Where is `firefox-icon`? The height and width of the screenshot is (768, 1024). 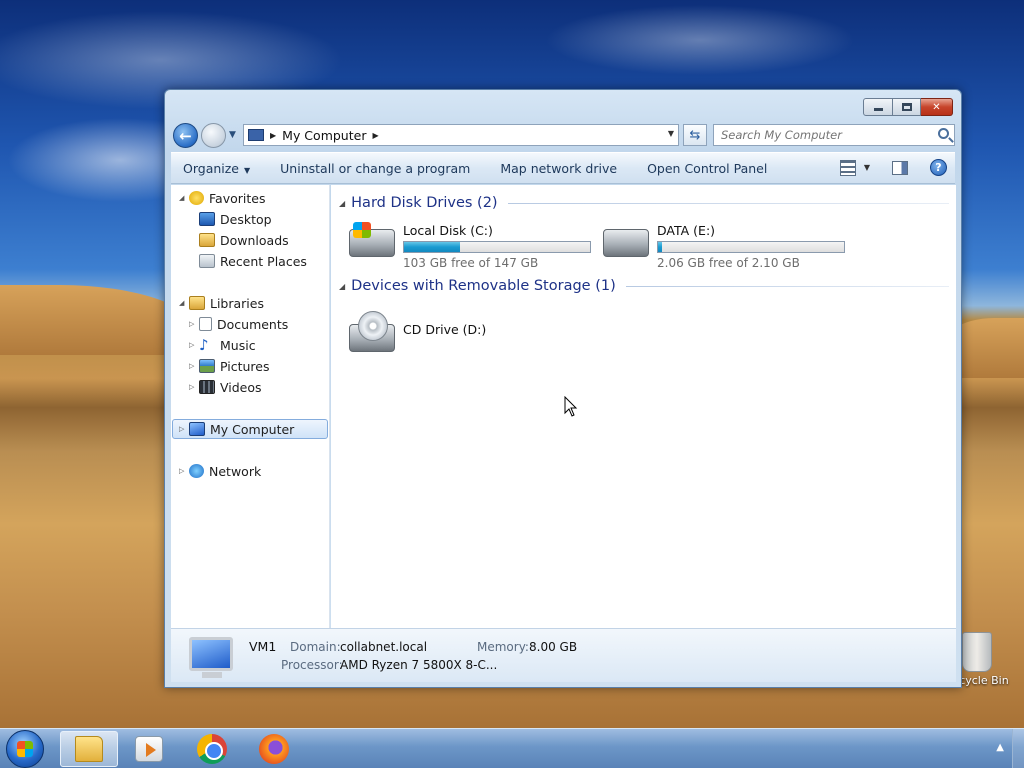 firefox-icon is located at coordinates (274, 749).